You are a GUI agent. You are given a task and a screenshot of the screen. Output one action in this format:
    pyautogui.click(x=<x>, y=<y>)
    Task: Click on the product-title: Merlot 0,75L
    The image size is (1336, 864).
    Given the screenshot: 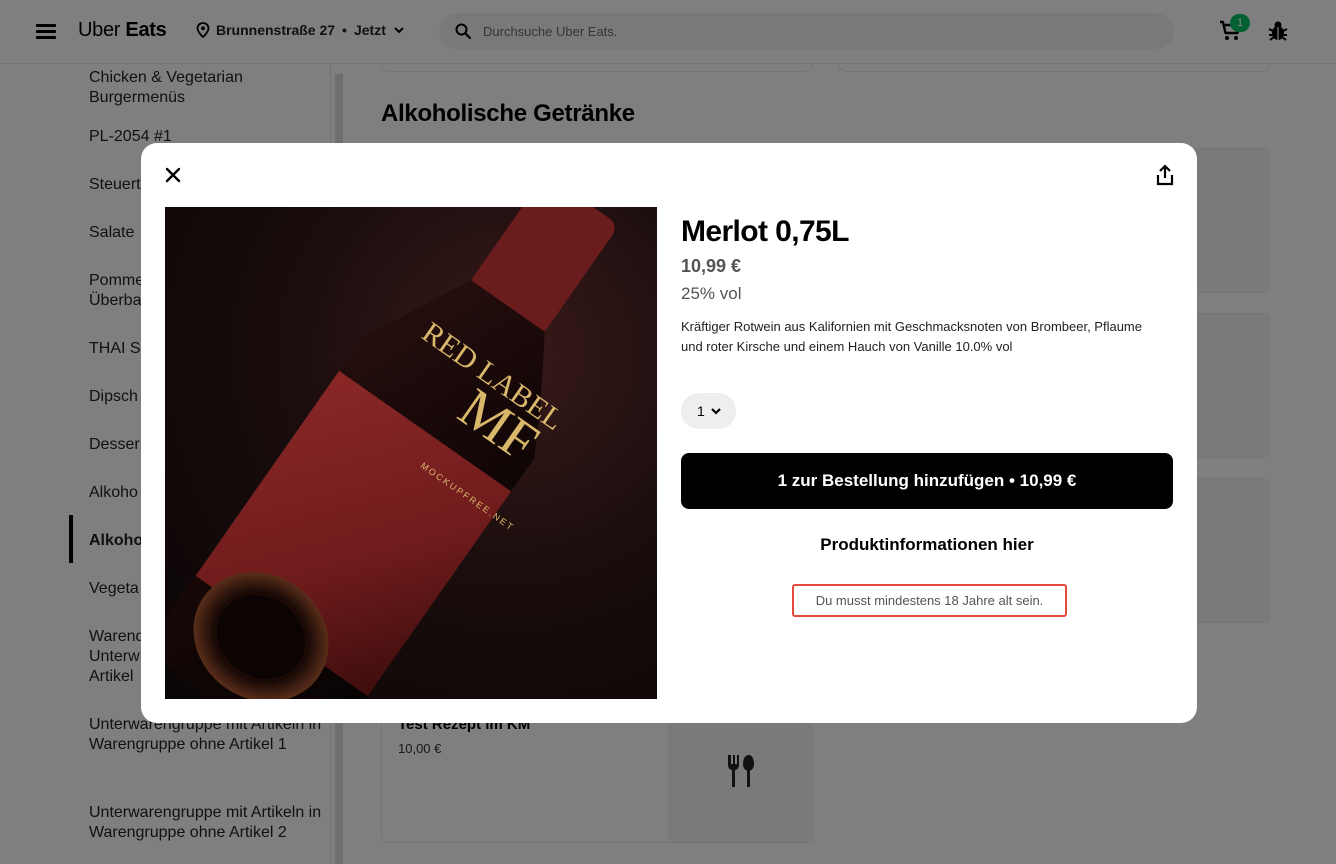 What is the action you would take?
    pyautogui.click(x=765, y=231)
    